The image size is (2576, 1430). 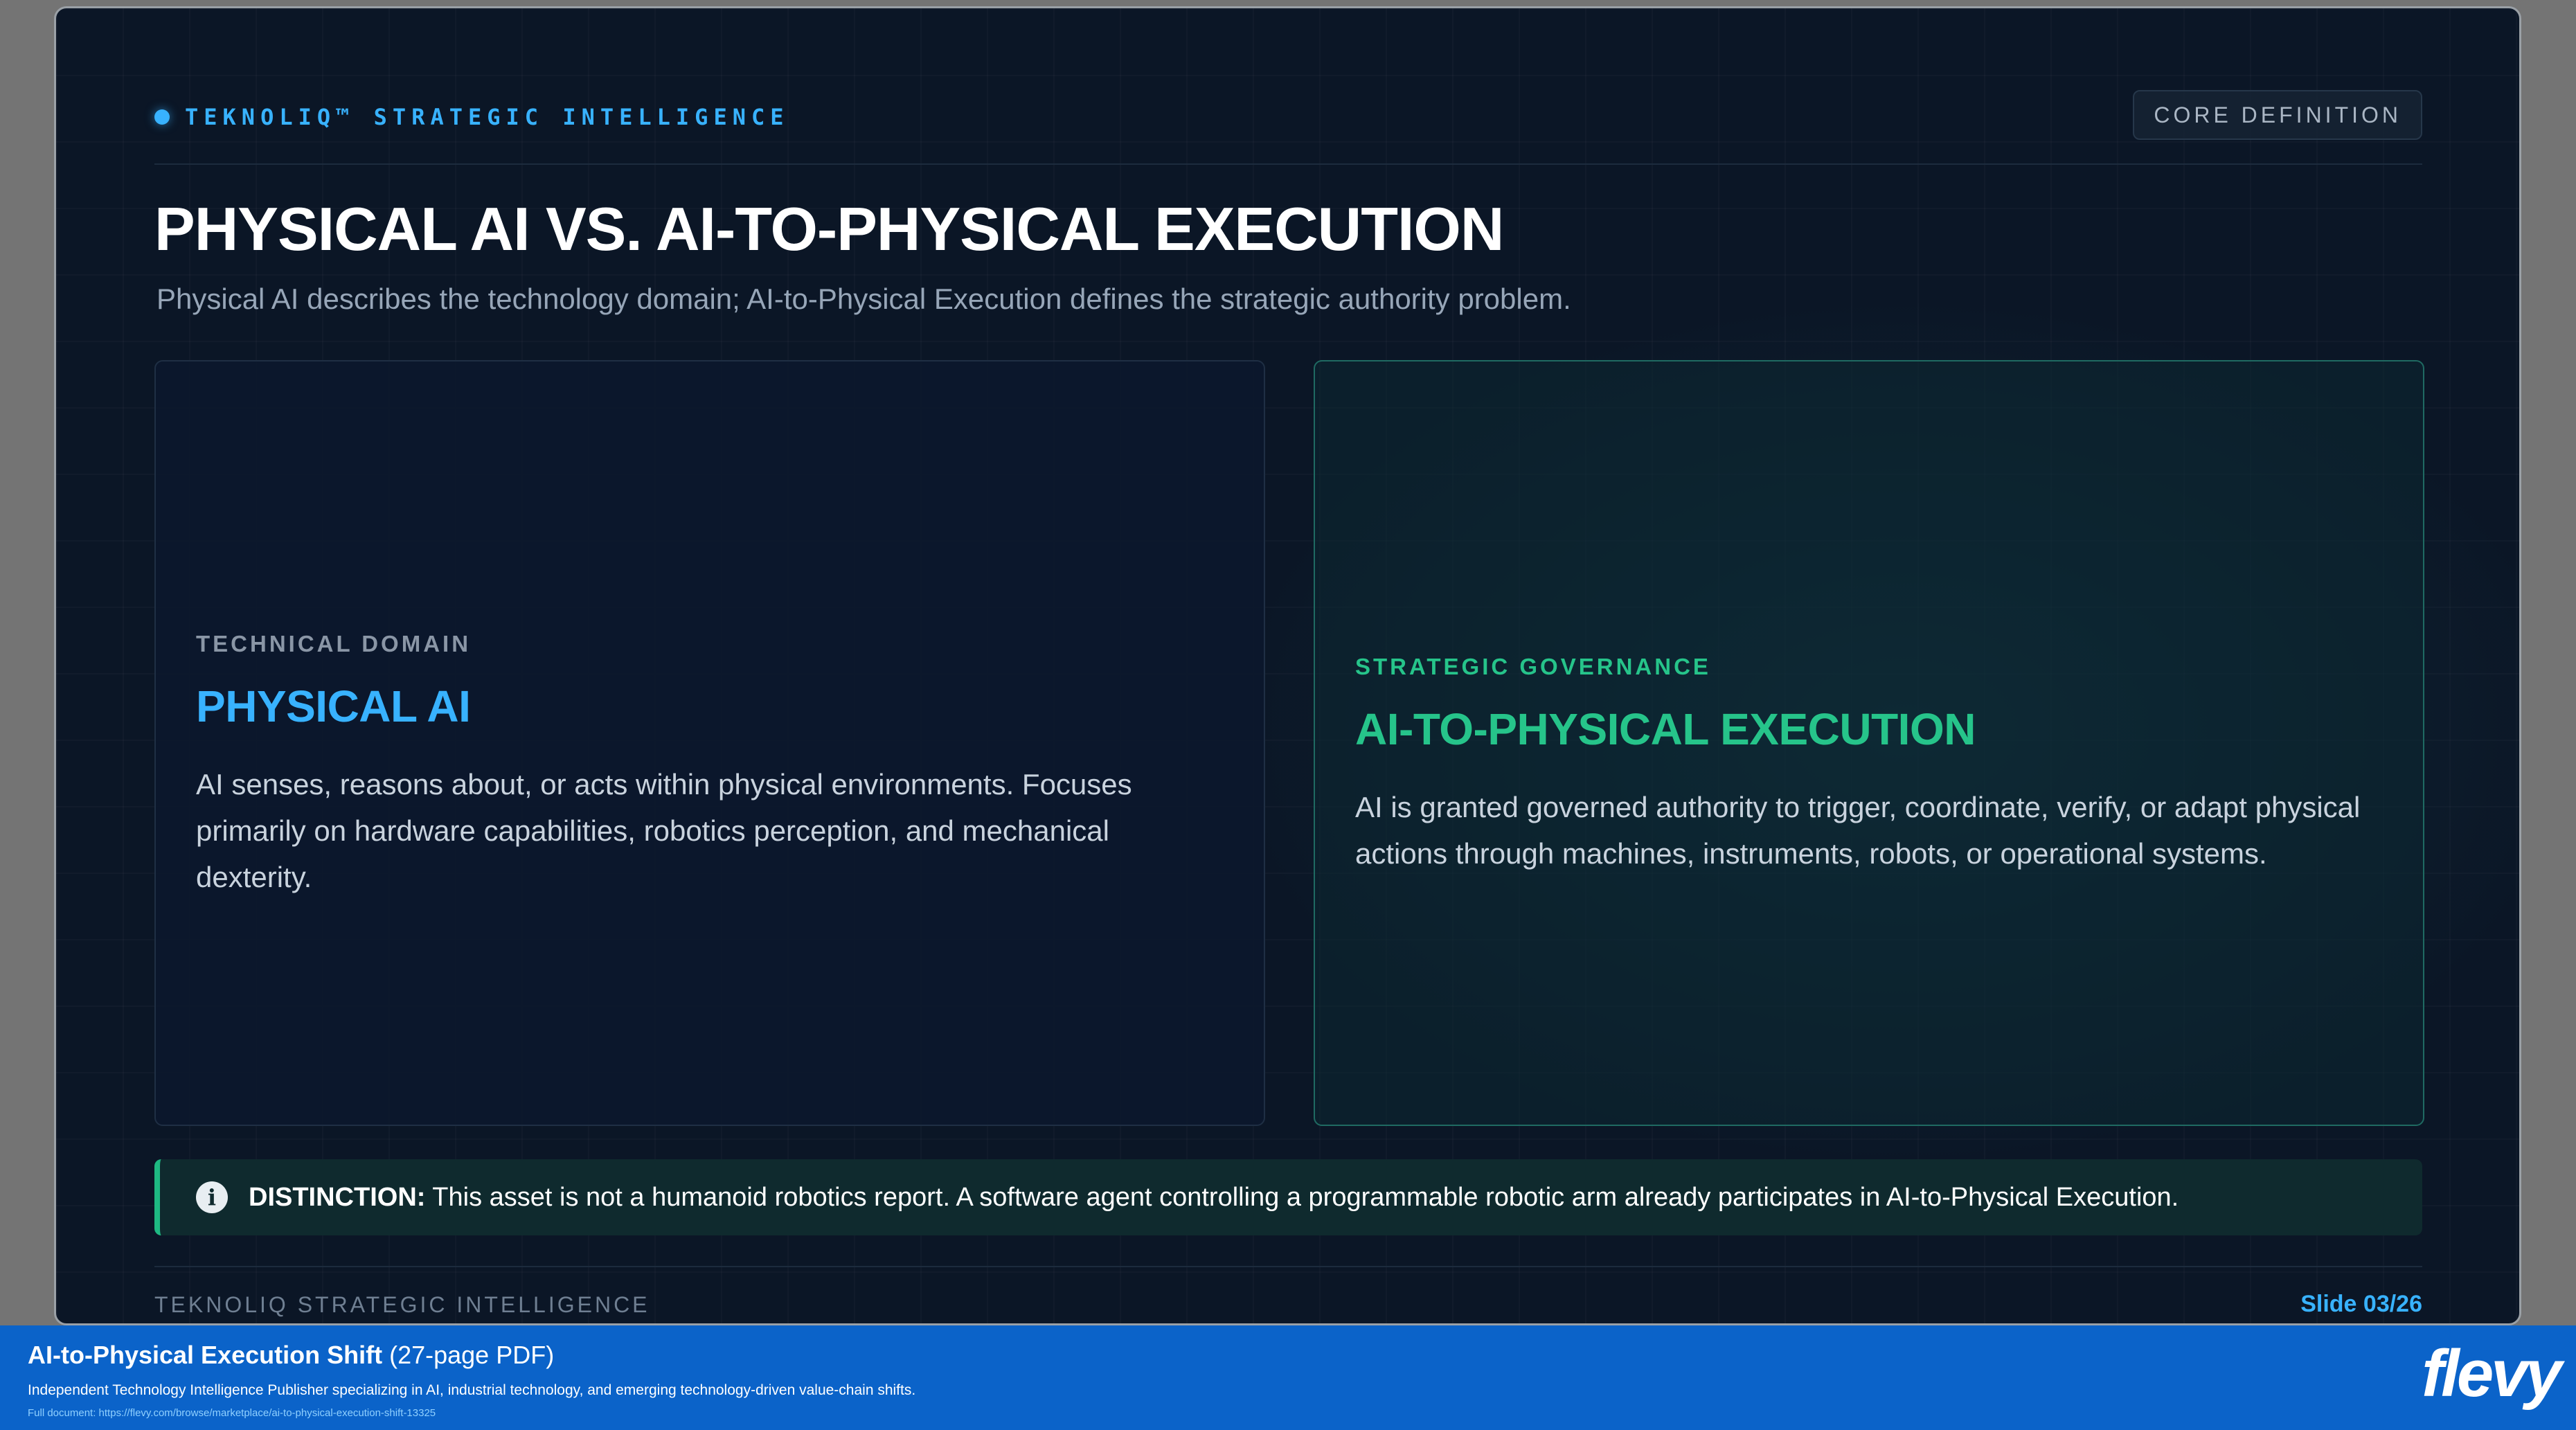 I want to click on slide-title: PHYSICAL AI VS. AI-TO-PHYSICAL EXECUTION, so click(x=829, y=229).